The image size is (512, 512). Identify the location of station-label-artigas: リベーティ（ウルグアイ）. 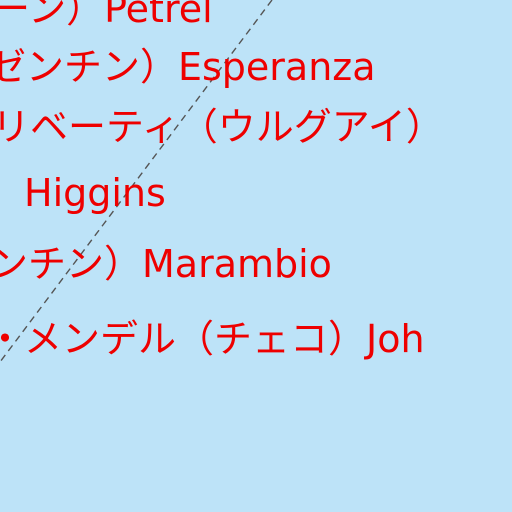
(222, 127).